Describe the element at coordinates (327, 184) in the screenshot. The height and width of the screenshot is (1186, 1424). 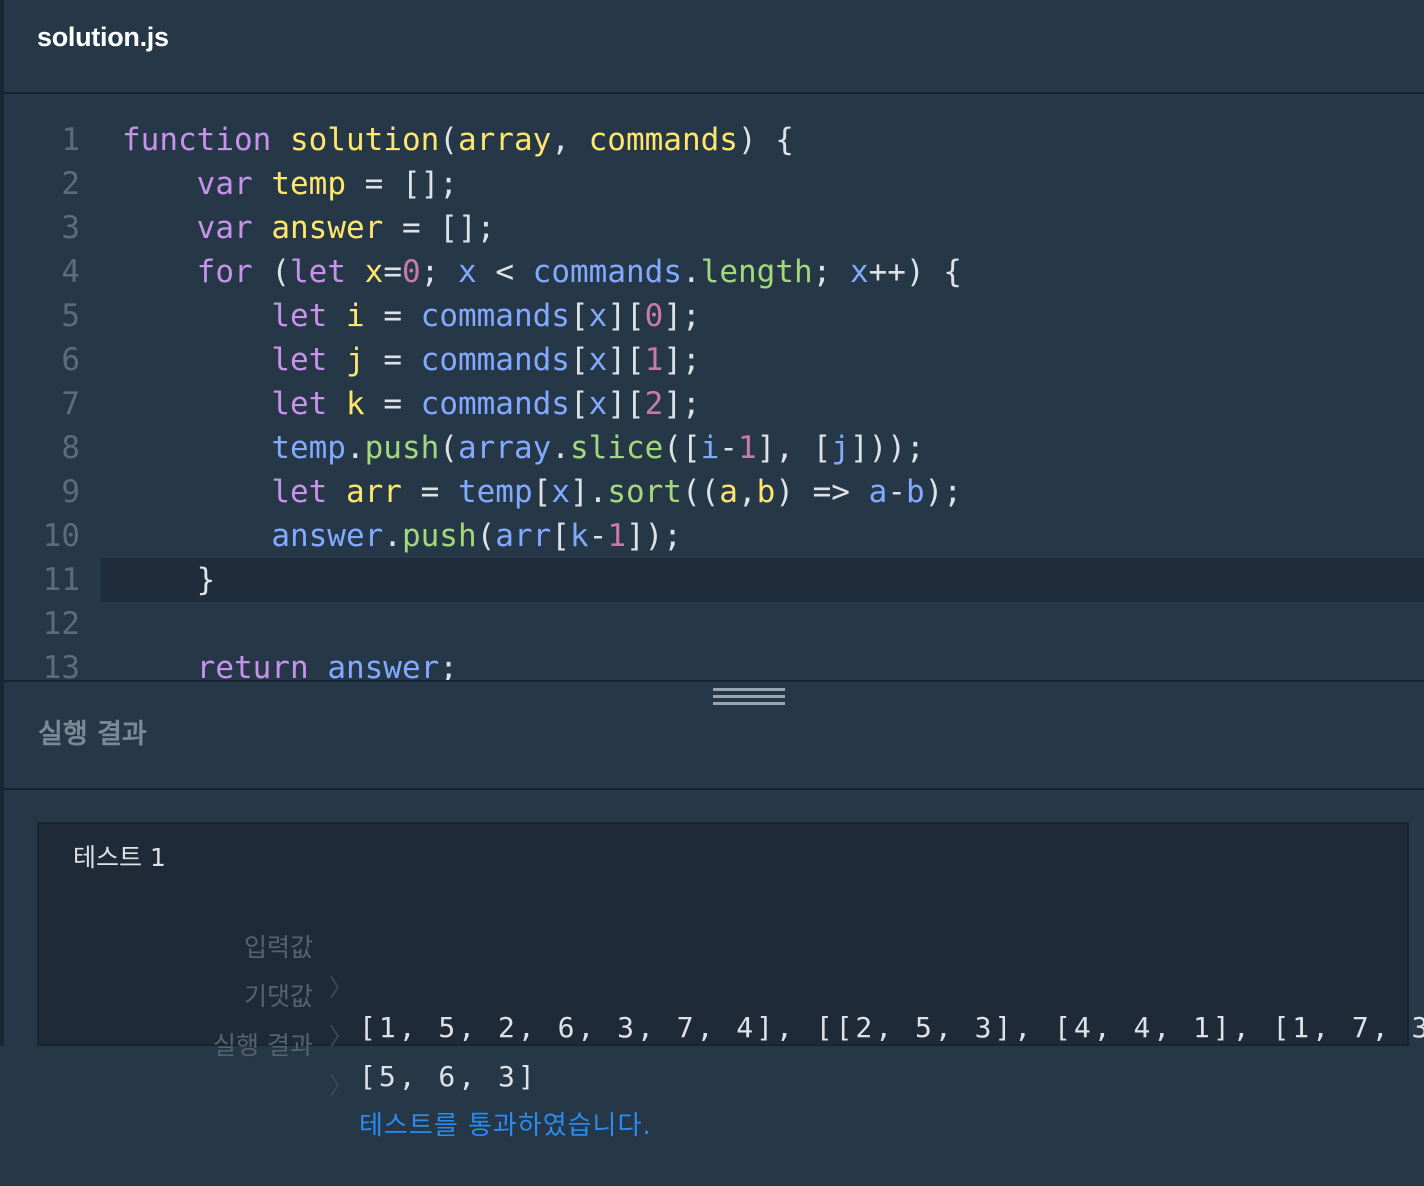
I see `code-text: var temp = [];` at that location.